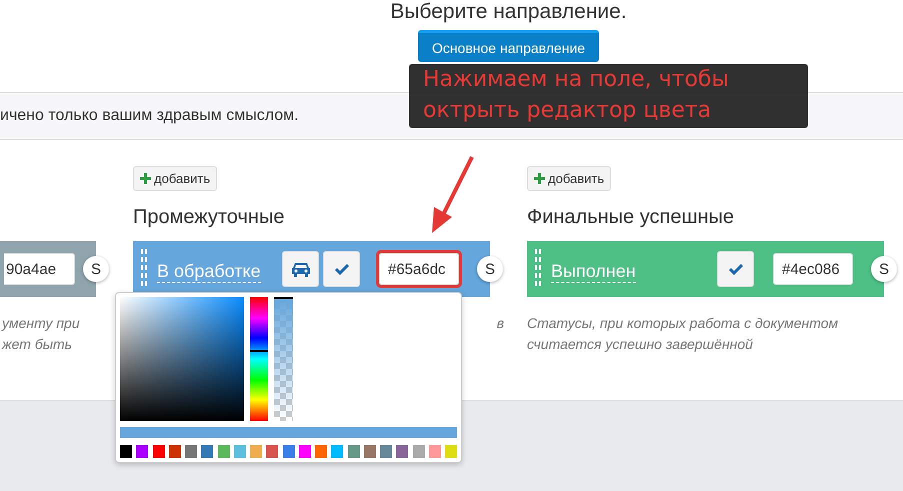 This screenshot has height=491, width=903. I want to click on car-button, so click(300, 269).